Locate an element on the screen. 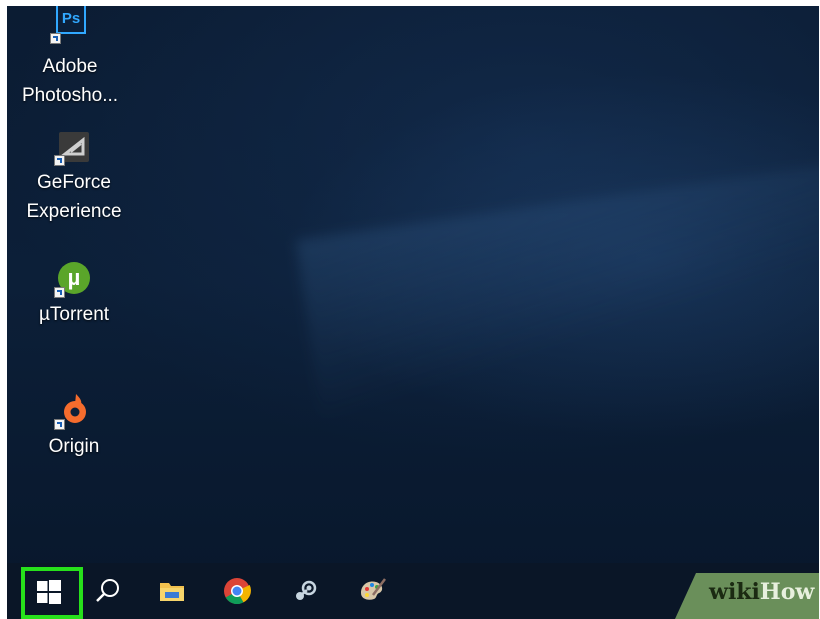 The width and height of the screenshot is (820, 619). steam-button is located at coordinates (305, 591).